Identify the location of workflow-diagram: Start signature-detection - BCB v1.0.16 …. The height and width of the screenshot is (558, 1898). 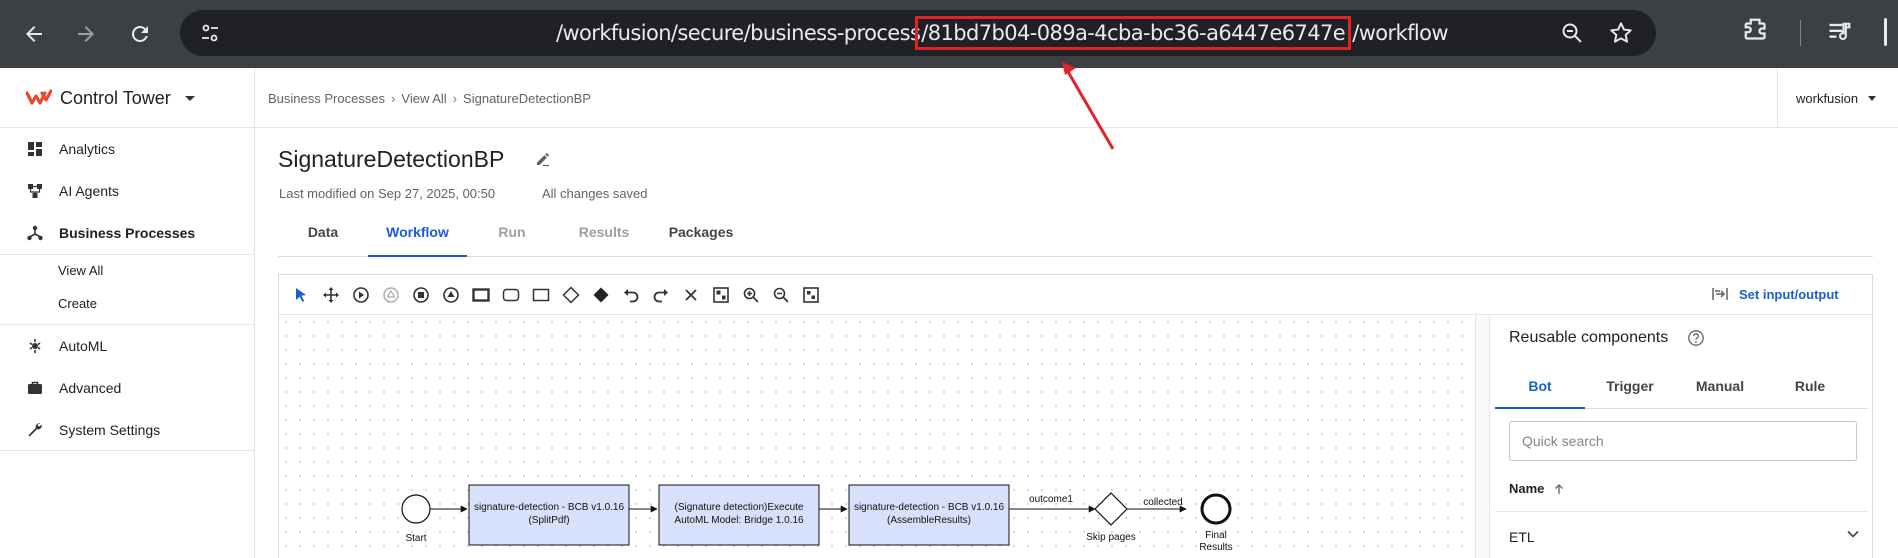
(817, 518).